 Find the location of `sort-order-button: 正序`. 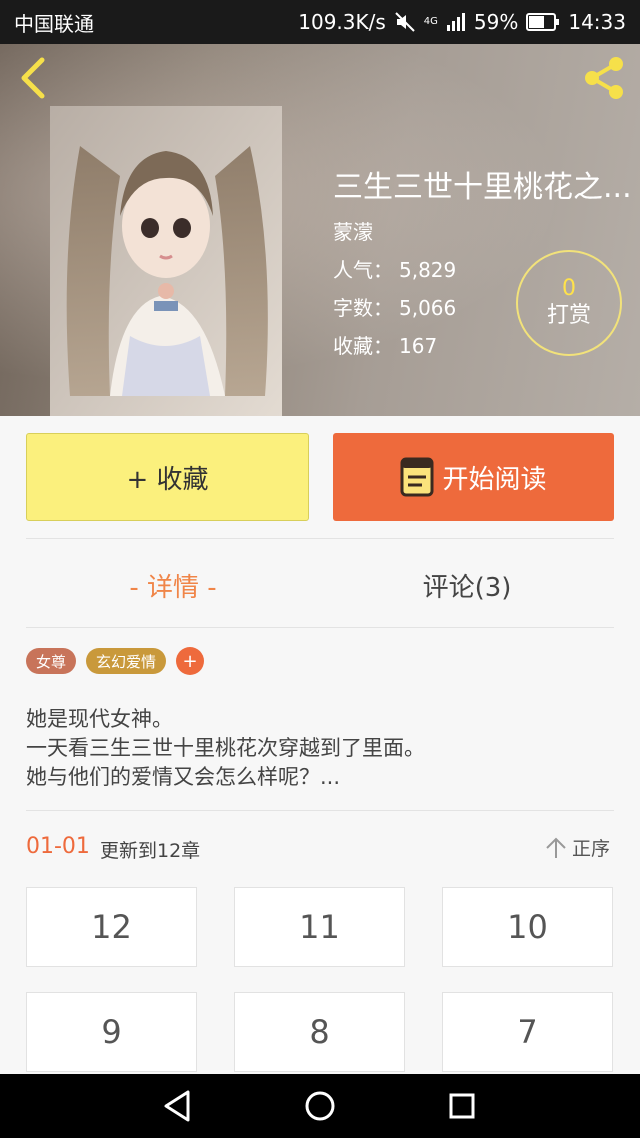

sort-order-button: 正序 is located at coordinates (577, 847).